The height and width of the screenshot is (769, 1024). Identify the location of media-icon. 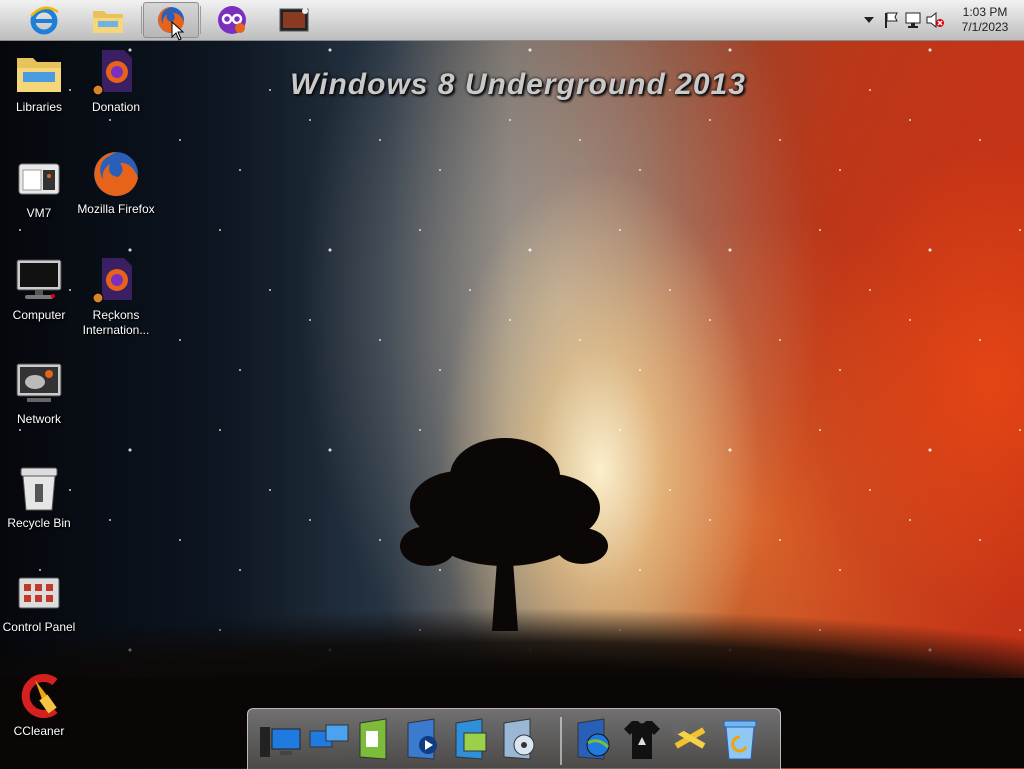
(294, 20).